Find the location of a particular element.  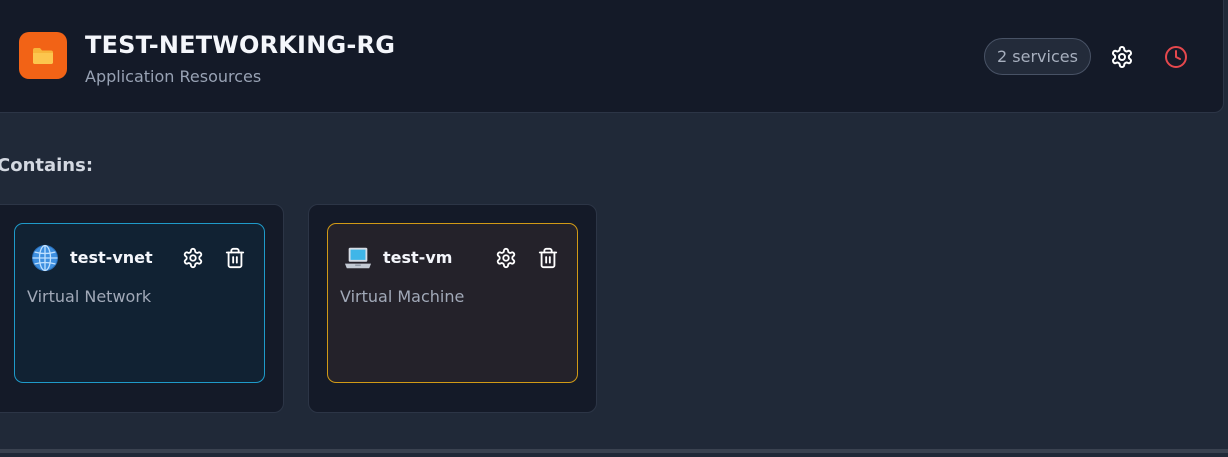

clock-icon is located at coordinates (1176, 57).